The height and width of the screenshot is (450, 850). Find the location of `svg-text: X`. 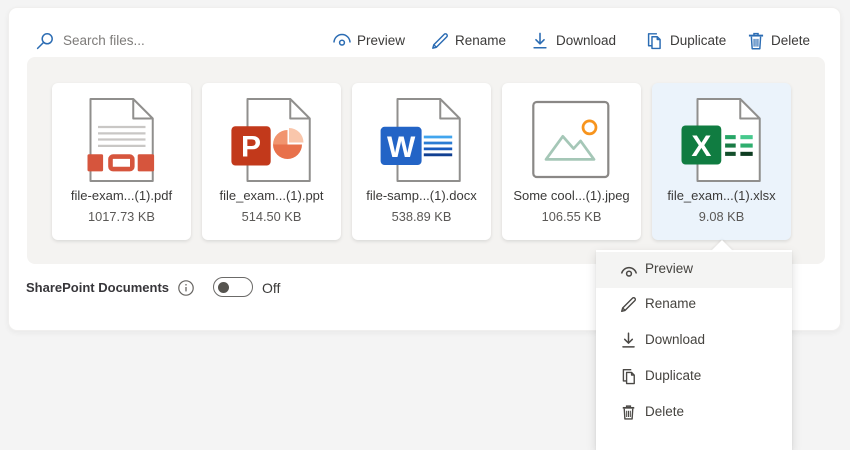

svg-text: X is located at coordinates (701, 146).